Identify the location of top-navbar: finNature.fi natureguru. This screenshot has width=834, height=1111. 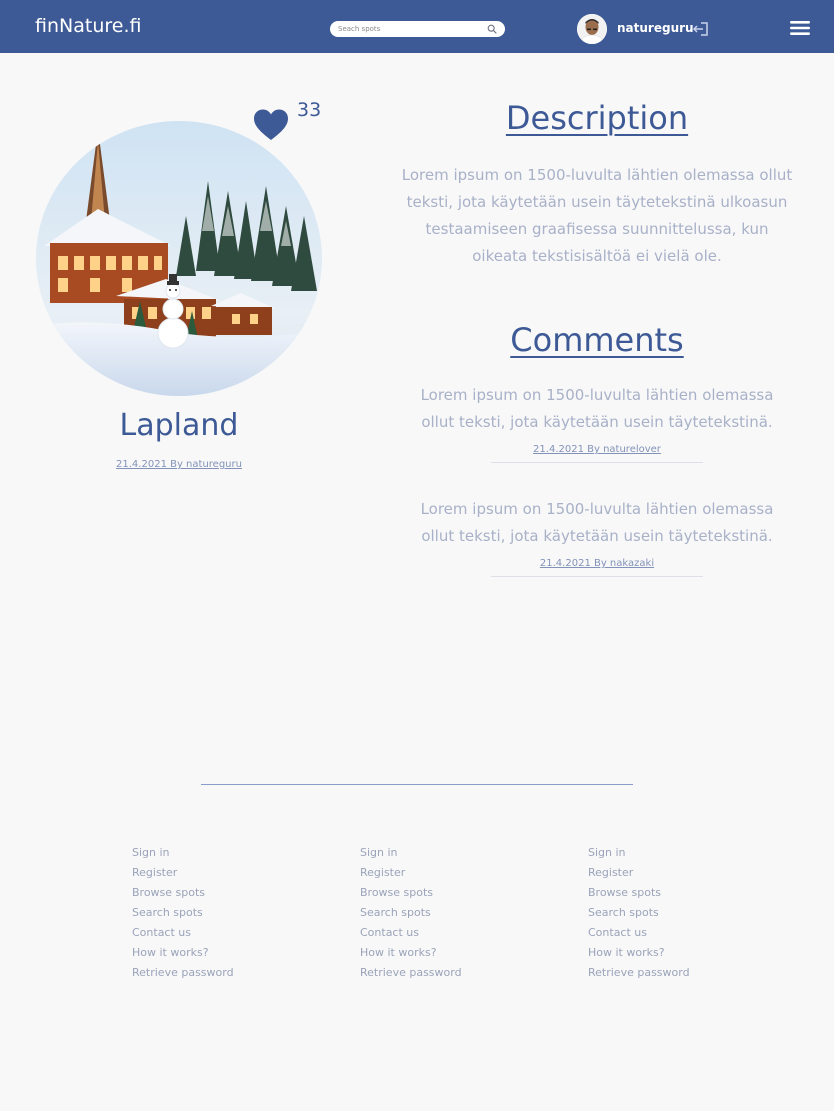
(417, 26).